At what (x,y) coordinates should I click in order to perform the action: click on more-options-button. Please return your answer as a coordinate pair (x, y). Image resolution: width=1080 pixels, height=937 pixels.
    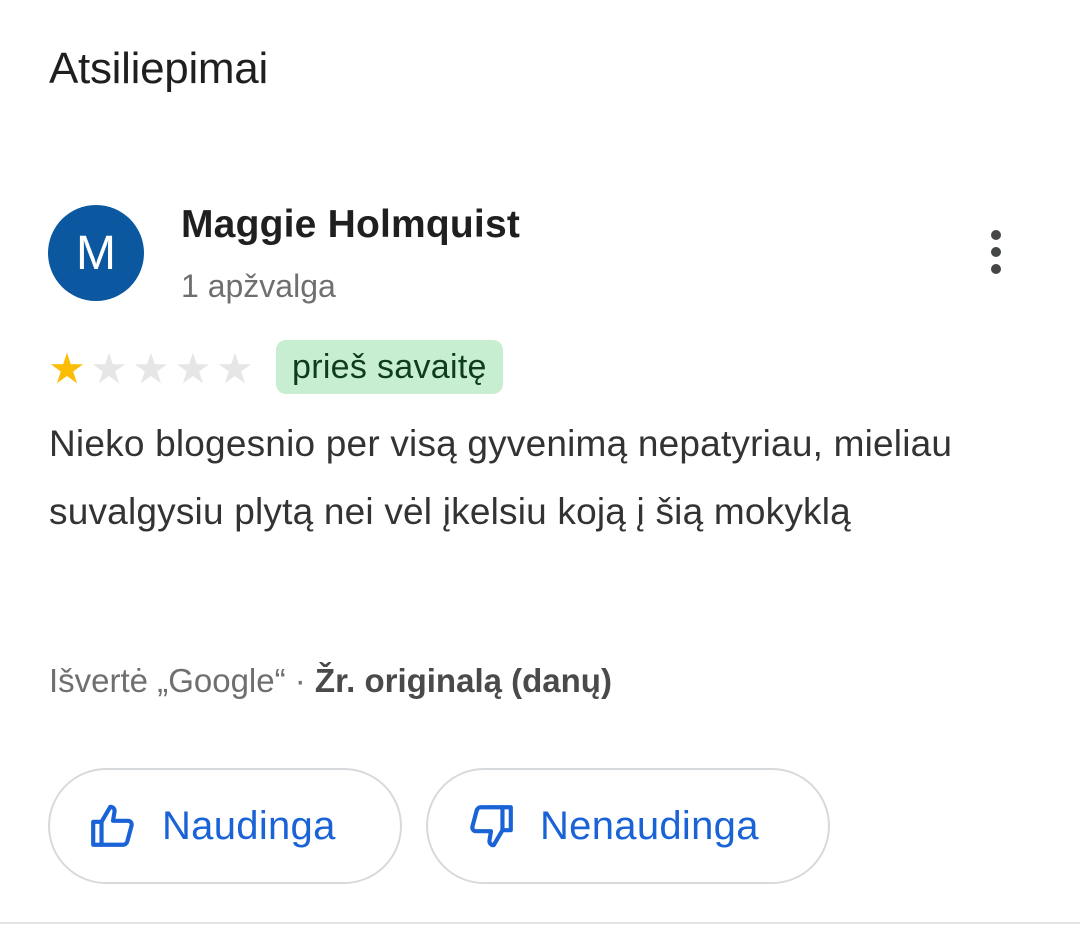
    Looking at the image, I should click on (996, 252).